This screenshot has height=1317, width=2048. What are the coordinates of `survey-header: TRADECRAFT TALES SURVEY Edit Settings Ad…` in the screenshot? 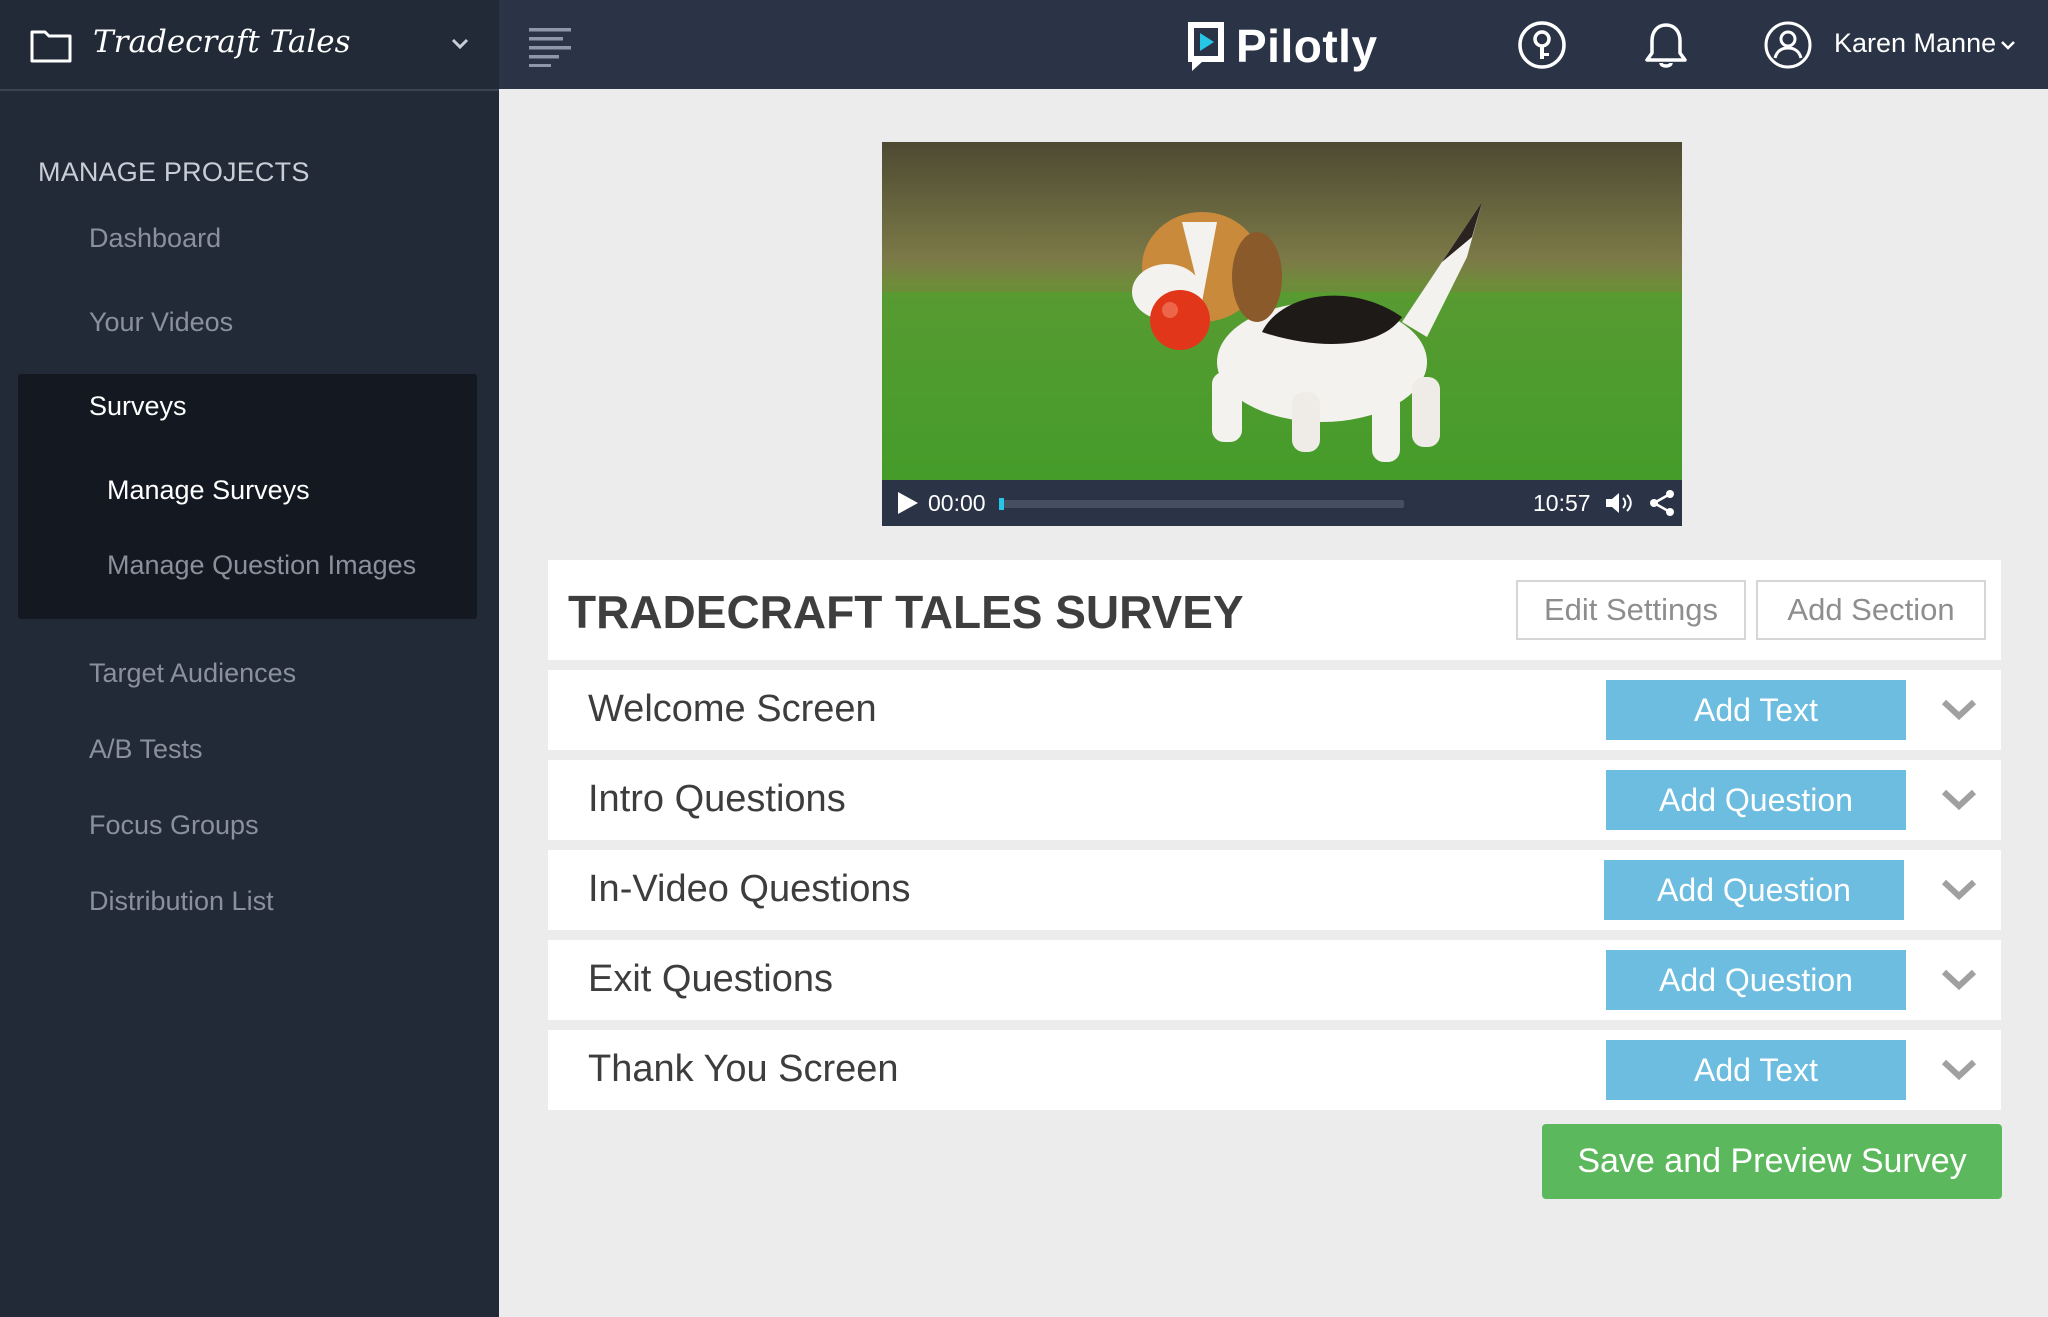 It's located at (1274, 610).